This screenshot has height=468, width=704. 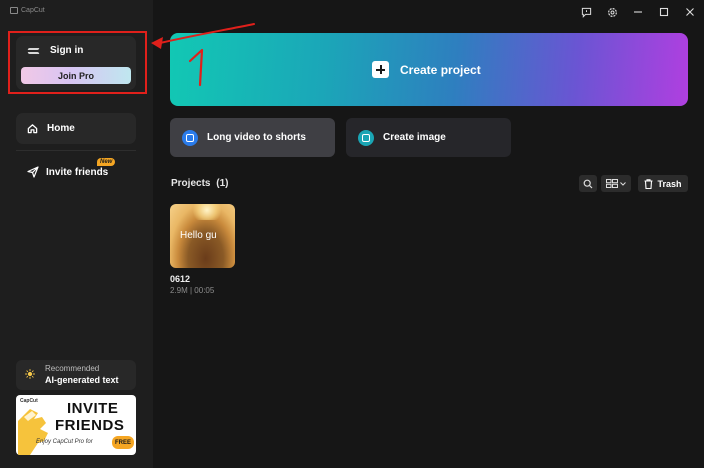 I want to click on trash-button: Trash, so click(x=663, y=183).